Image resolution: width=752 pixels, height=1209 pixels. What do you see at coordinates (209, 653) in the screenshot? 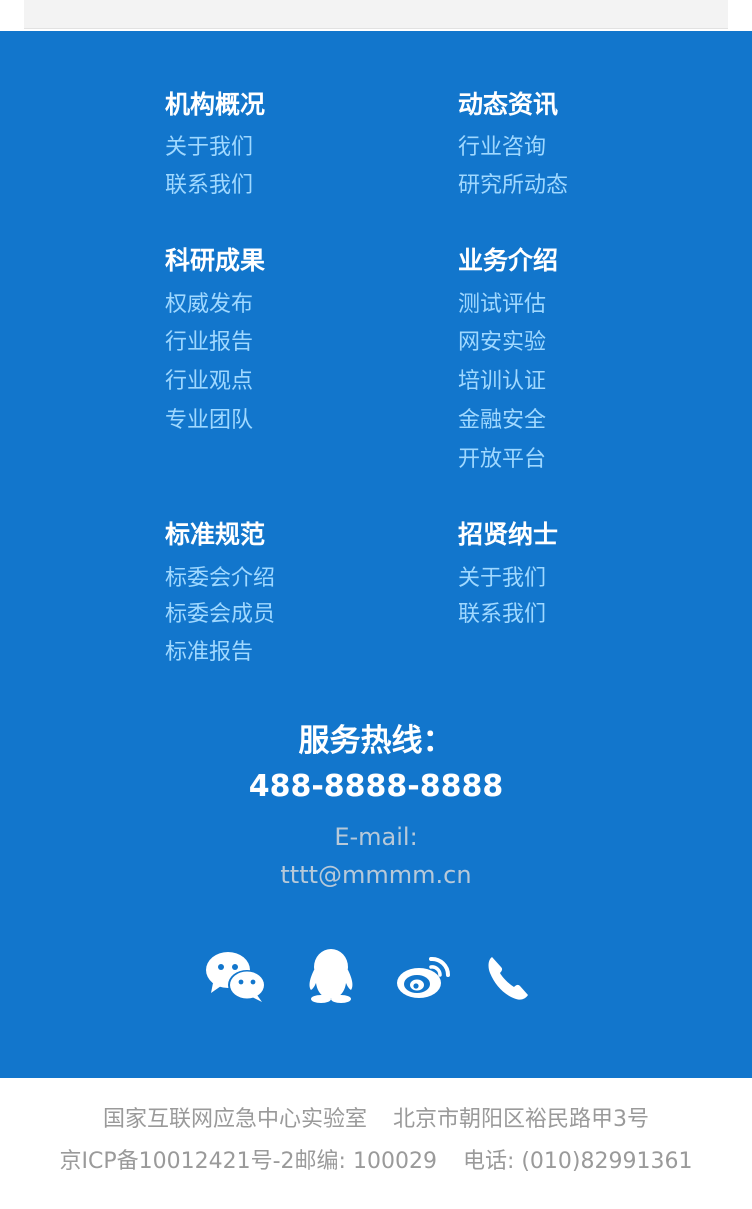
I see `link-standard-report: 标准报告` at bounding box center [209, 653].